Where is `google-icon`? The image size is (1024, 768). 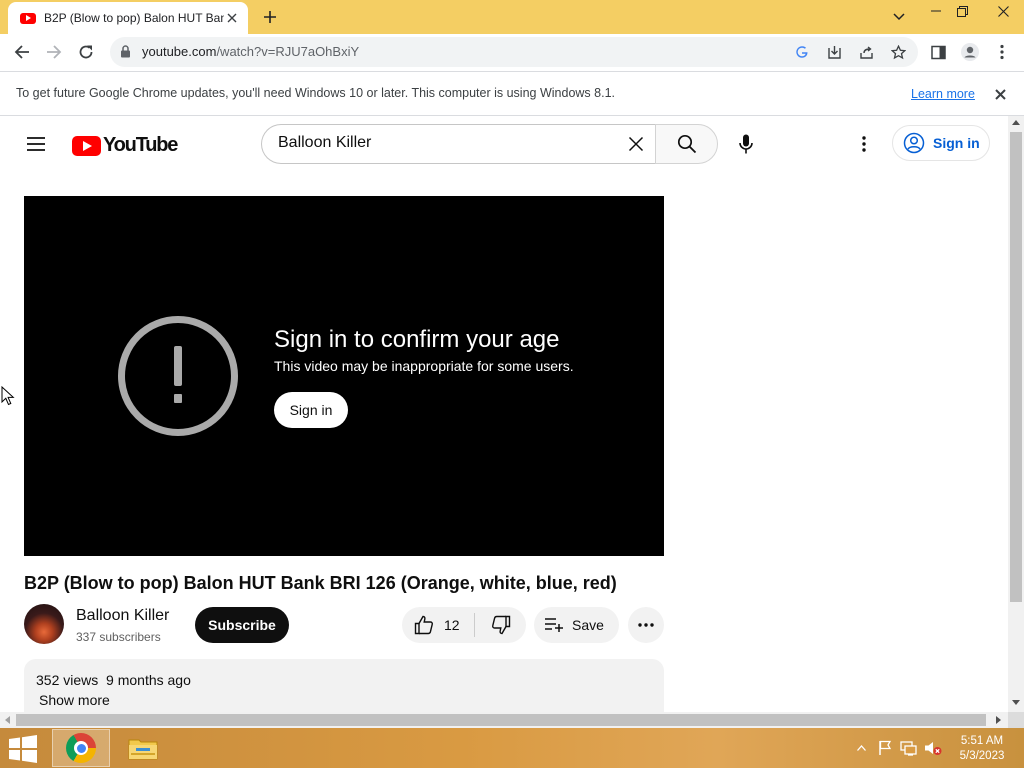
google-icon is located at coordinates (802, 52).